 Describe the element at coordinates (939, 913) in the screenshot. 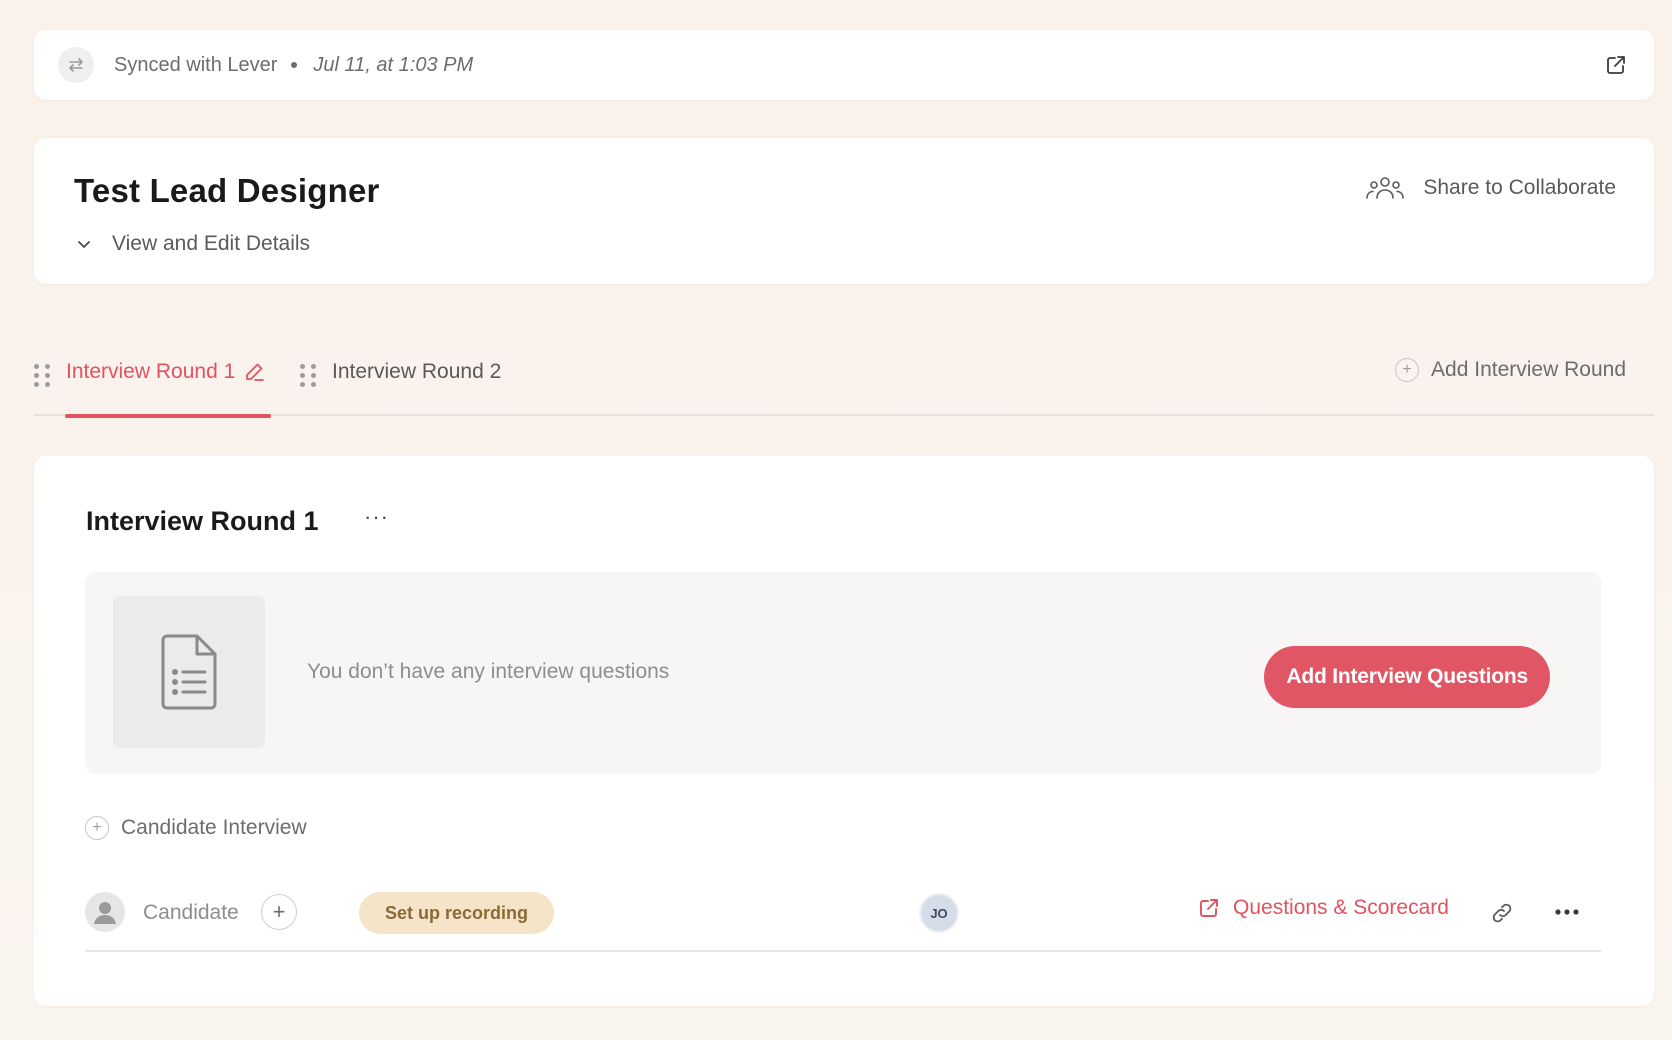

I see `interviewer-avatar: JO` at that location.